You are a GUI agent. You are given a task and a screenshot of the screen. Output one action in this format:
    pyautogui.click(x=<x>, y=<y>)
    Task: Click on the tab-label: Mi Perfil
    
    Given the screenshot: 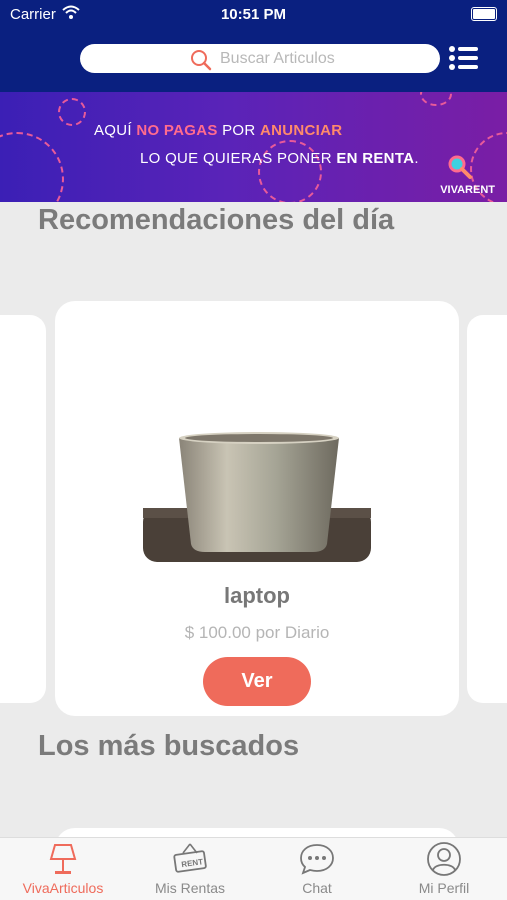 What is the action you would take?
    pyautogui.click(x=444, y=888)
    